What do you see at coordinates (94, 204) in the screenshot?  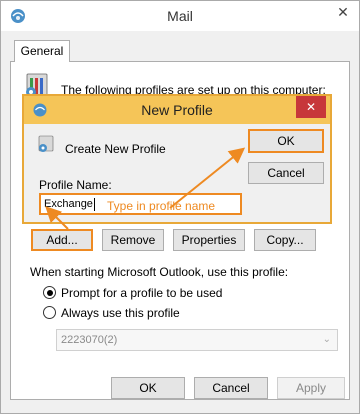 I see `text-caret` at bounding box center [94, 204].